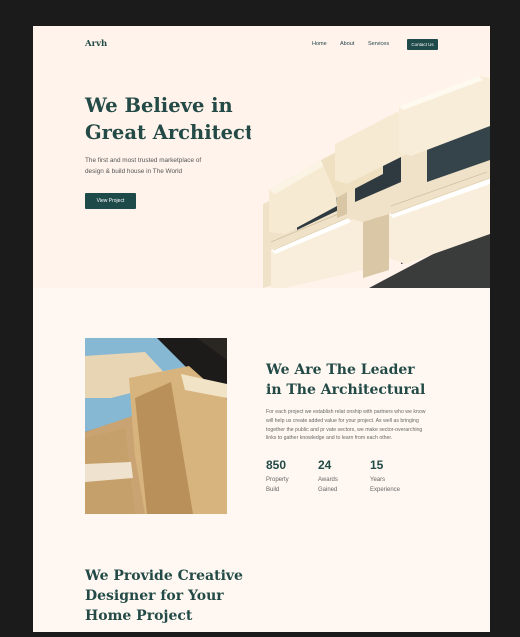 This screenshot has height=637, width=520. What do you see at coordinates (340, 476) in the screenshot?
I see `stat-awards-gained: 24 Awards Gained` at bounding box center [340, 476].